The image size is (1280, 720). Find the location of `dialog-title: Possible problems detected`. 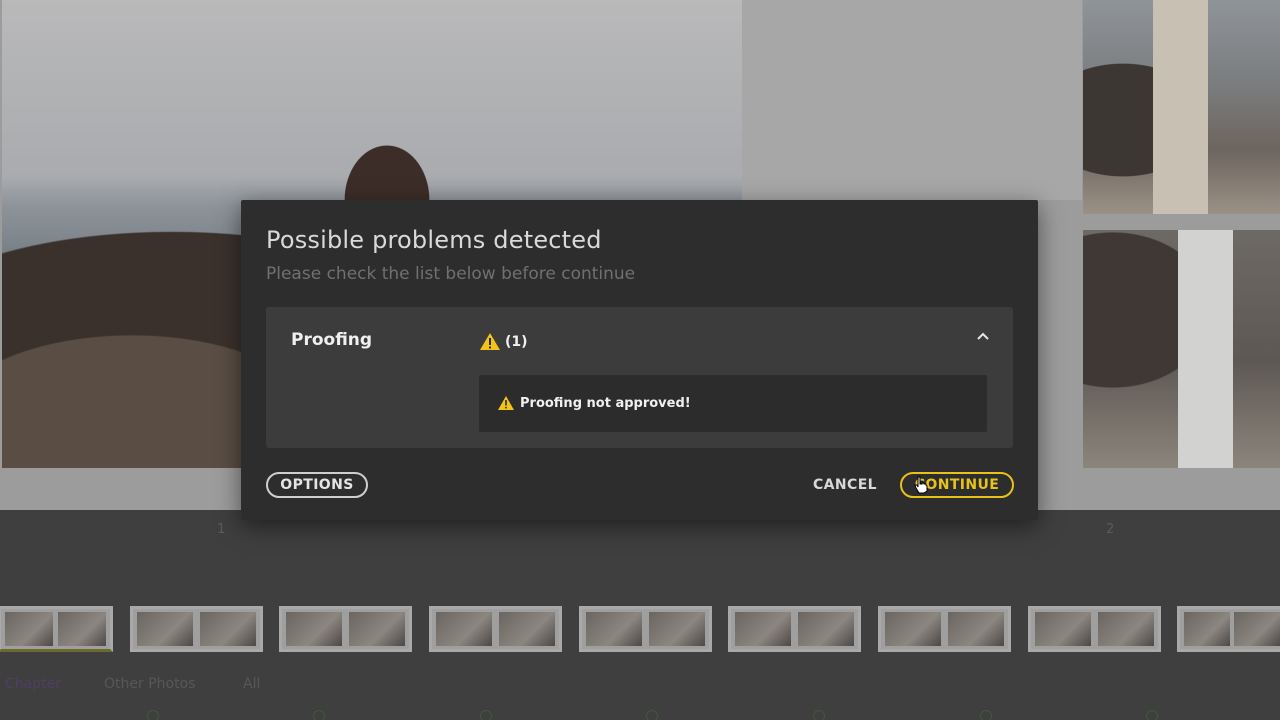

dialog-title: Possible problems detected is located at coordinates (434, 240).